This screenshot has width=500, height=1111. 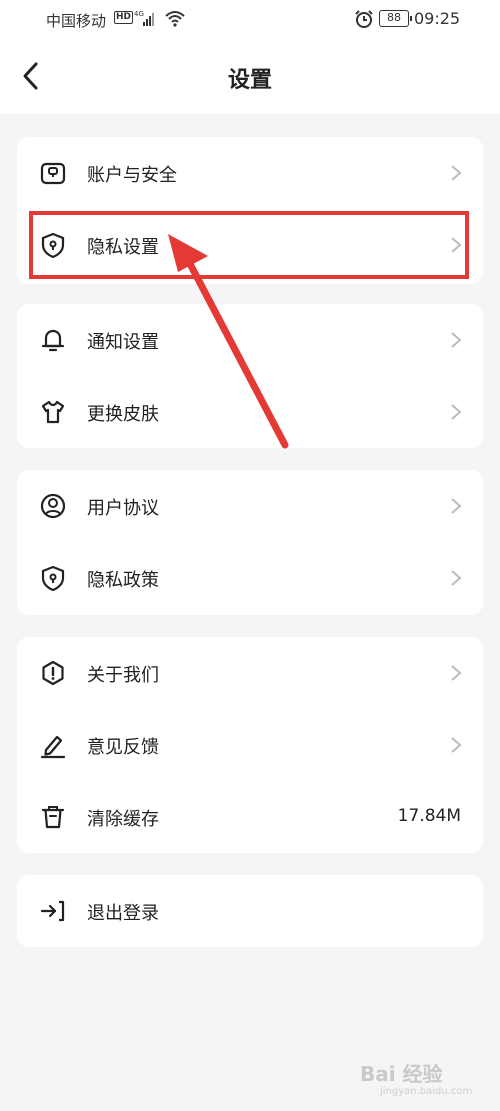 What do you see at coordinates (250, 673) in the screenshot?
I see `settings-item-about-us: 关于我们` at bounding box center [250, 673].